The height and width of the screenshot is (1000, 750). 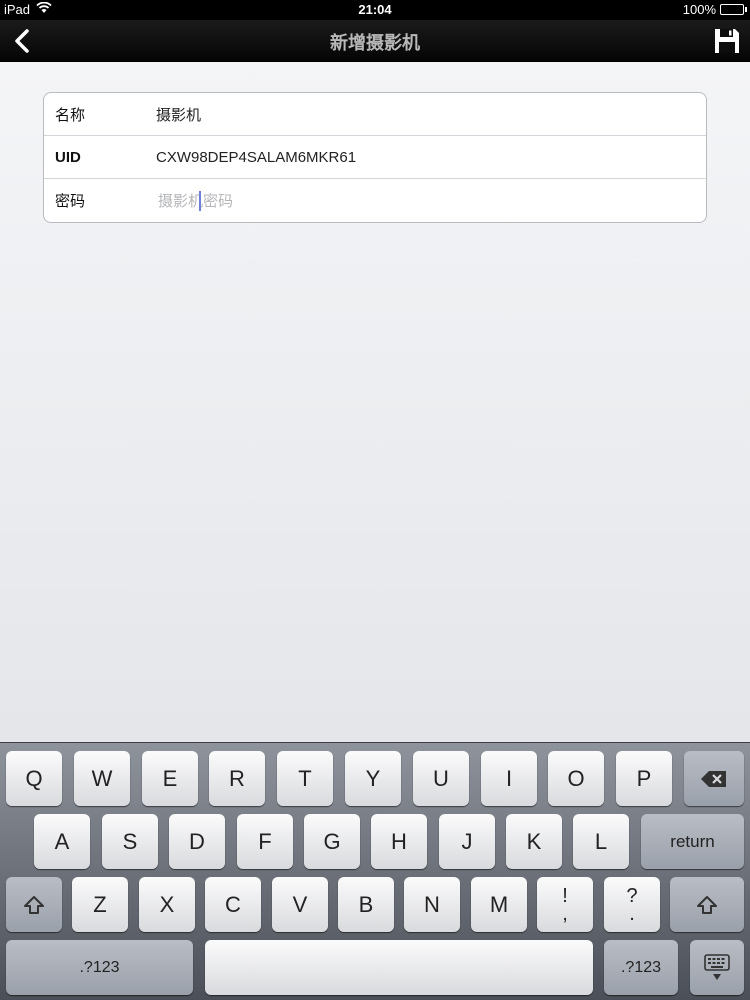 What do you see at coordinates (99, 967) in the screenshot?
I see `numbers-key-left: .?123` at bounding box center [99, 967].